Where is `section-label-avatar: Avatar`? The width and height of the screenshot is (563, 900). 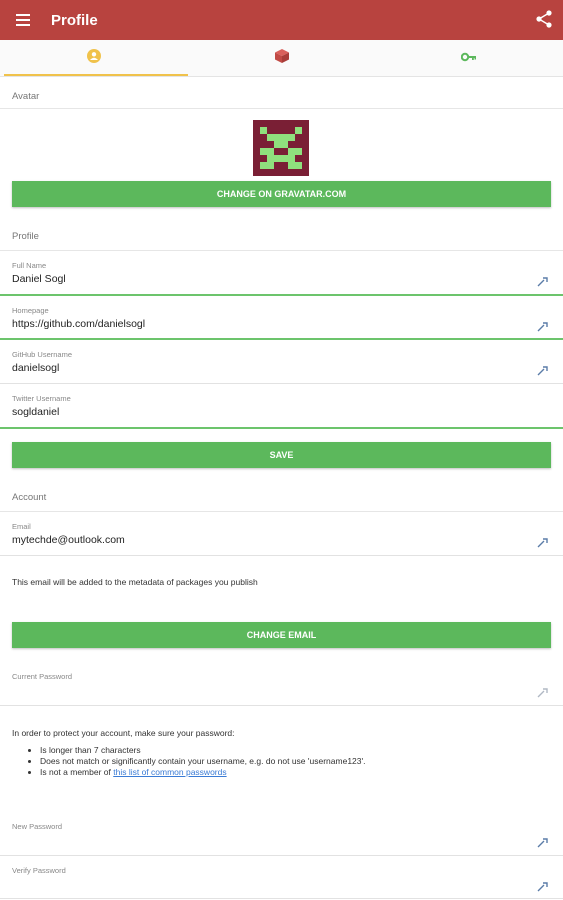
section-label-avatar: Avatar is located at coordinates (26, 96).